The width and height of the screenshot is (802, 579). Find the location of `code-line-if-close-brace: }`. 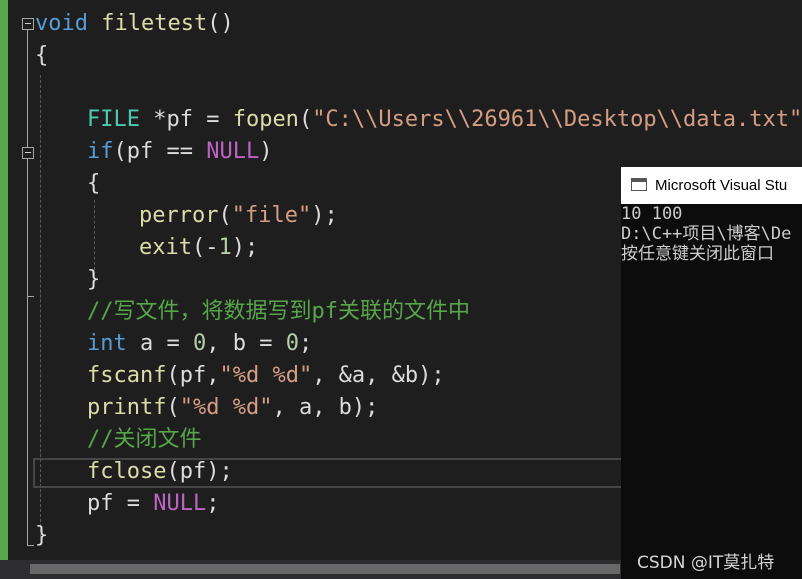

code-line-if-close-brace: } is located at coordinates (93, 280).